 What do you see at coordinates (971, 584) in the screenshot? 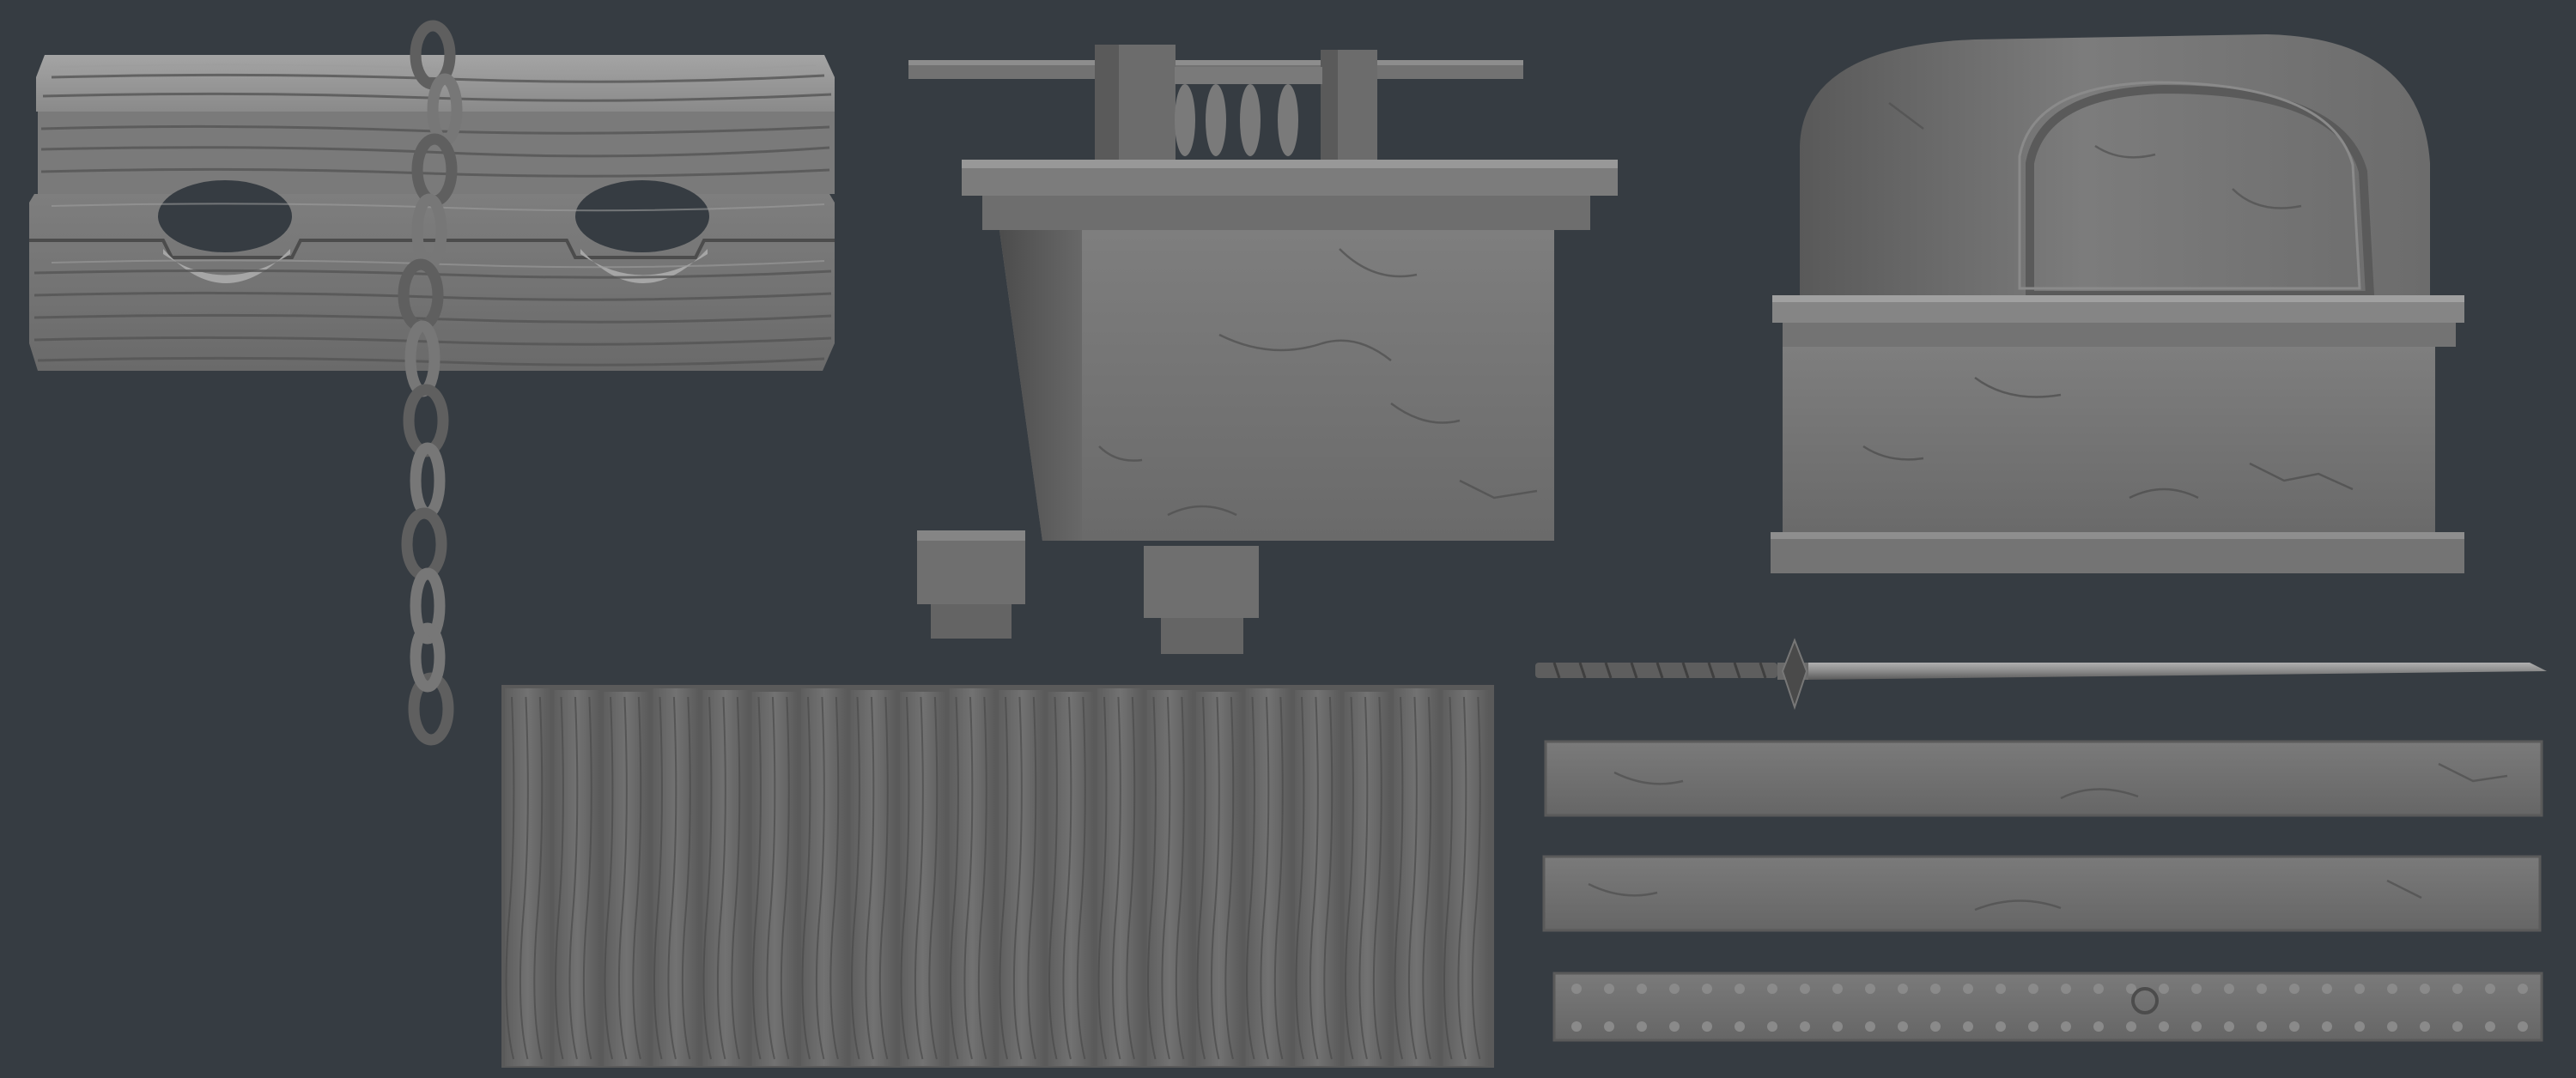
I see `small-stone-block` at bounding box center [971, 584].